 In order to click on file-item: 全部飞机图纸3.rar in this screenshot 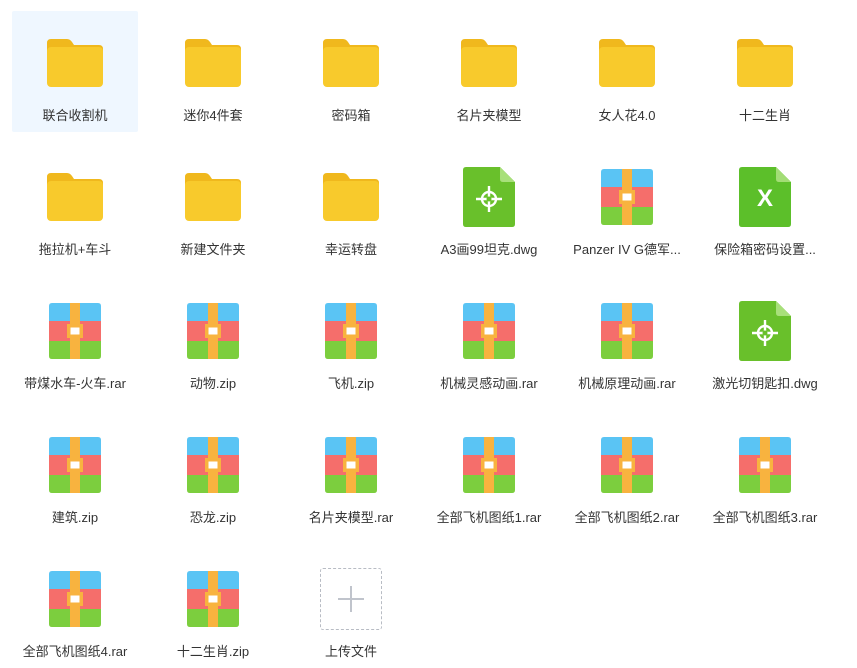, I will do `click(765, 473)`.